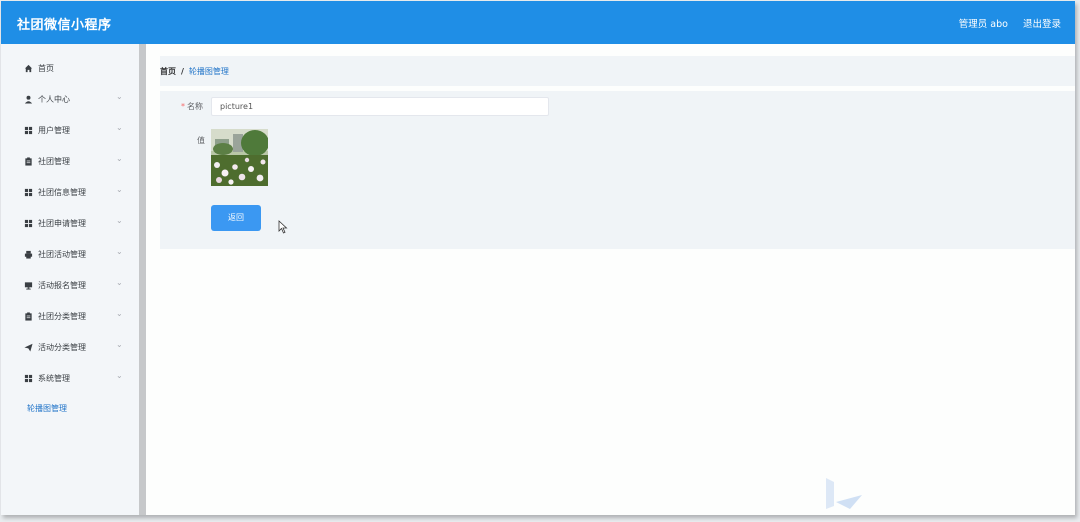 The height and width of the screenshot is (522, 1080). Describe the element at coordinates (28, 254) in the screenshot. I see `printer-icon` at that location.